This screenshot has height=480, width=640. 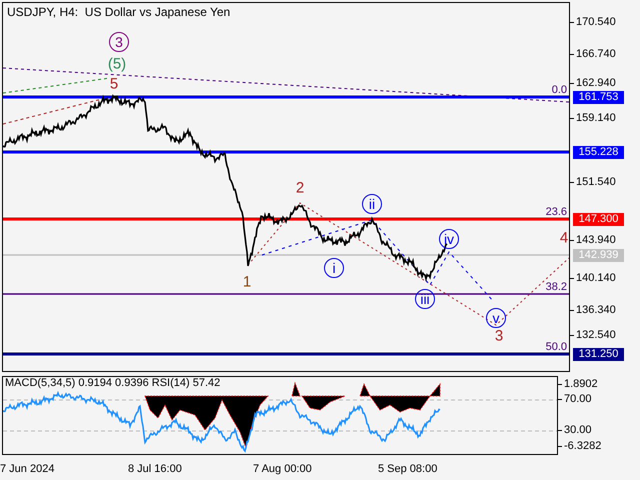 I want to click on time-tick: 7 Aug 00:00, so click(x=282, y=469).